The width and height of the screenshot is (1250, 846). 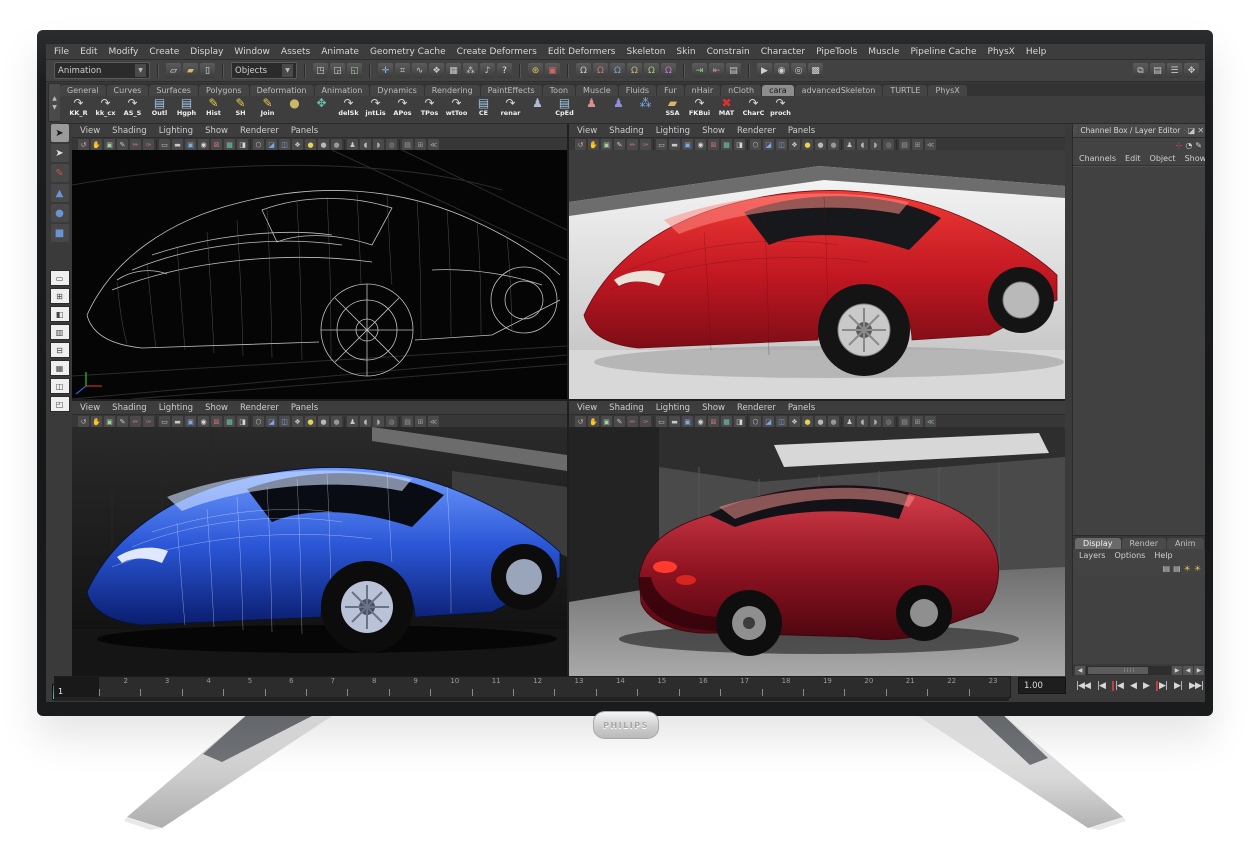 What do you see at coordinates (587, 131) in the screenshot?
I see `viewport-menu-item: View` at bounding box center [587, 131].